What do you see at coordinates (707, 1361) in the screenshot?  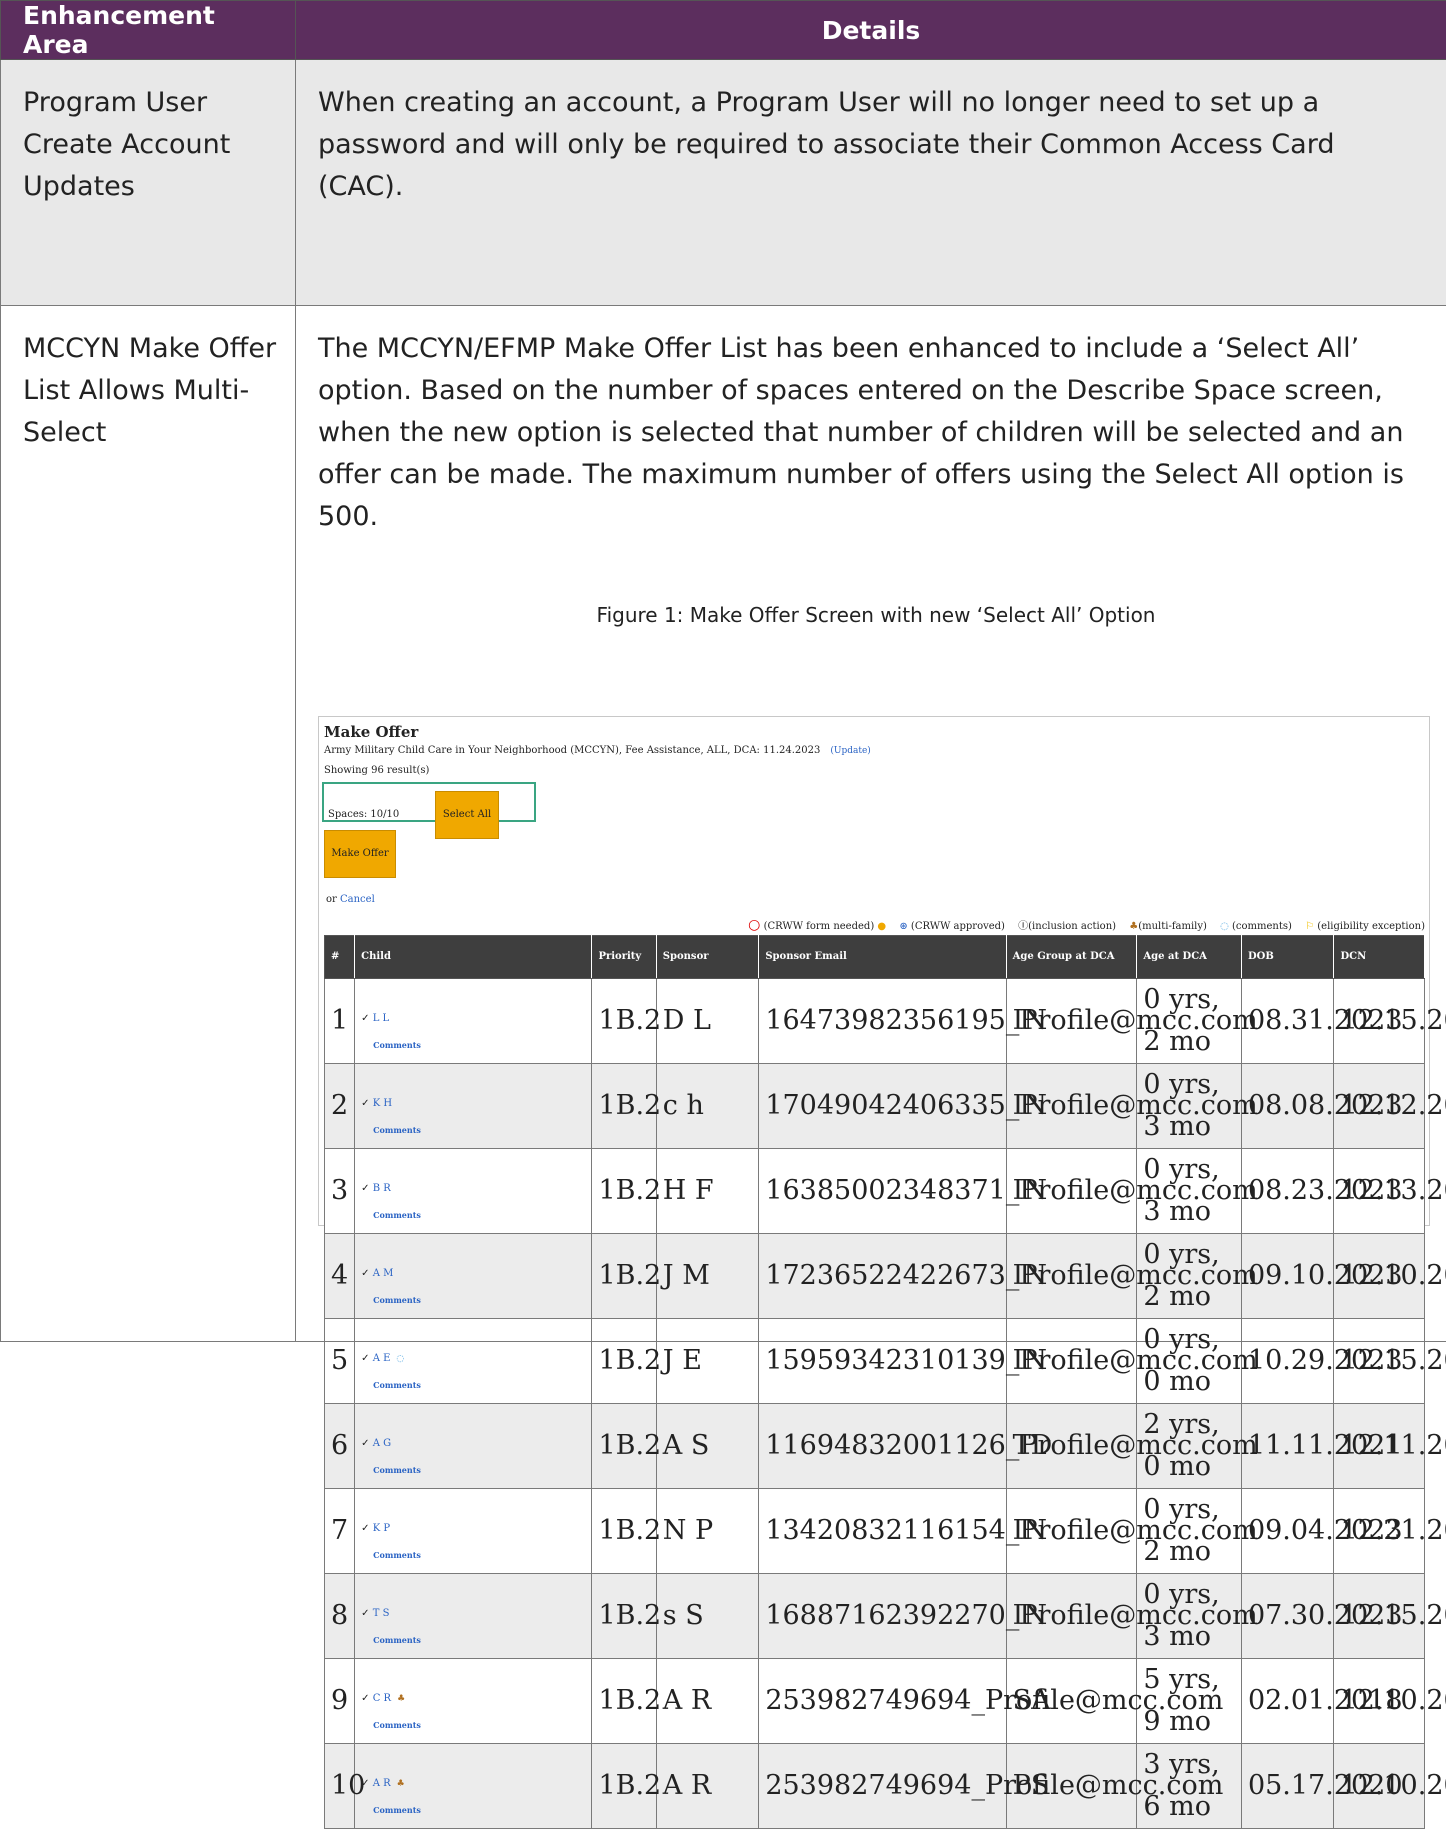 I see `sponsor-cell: J E` at bounding box center [707, 1361].